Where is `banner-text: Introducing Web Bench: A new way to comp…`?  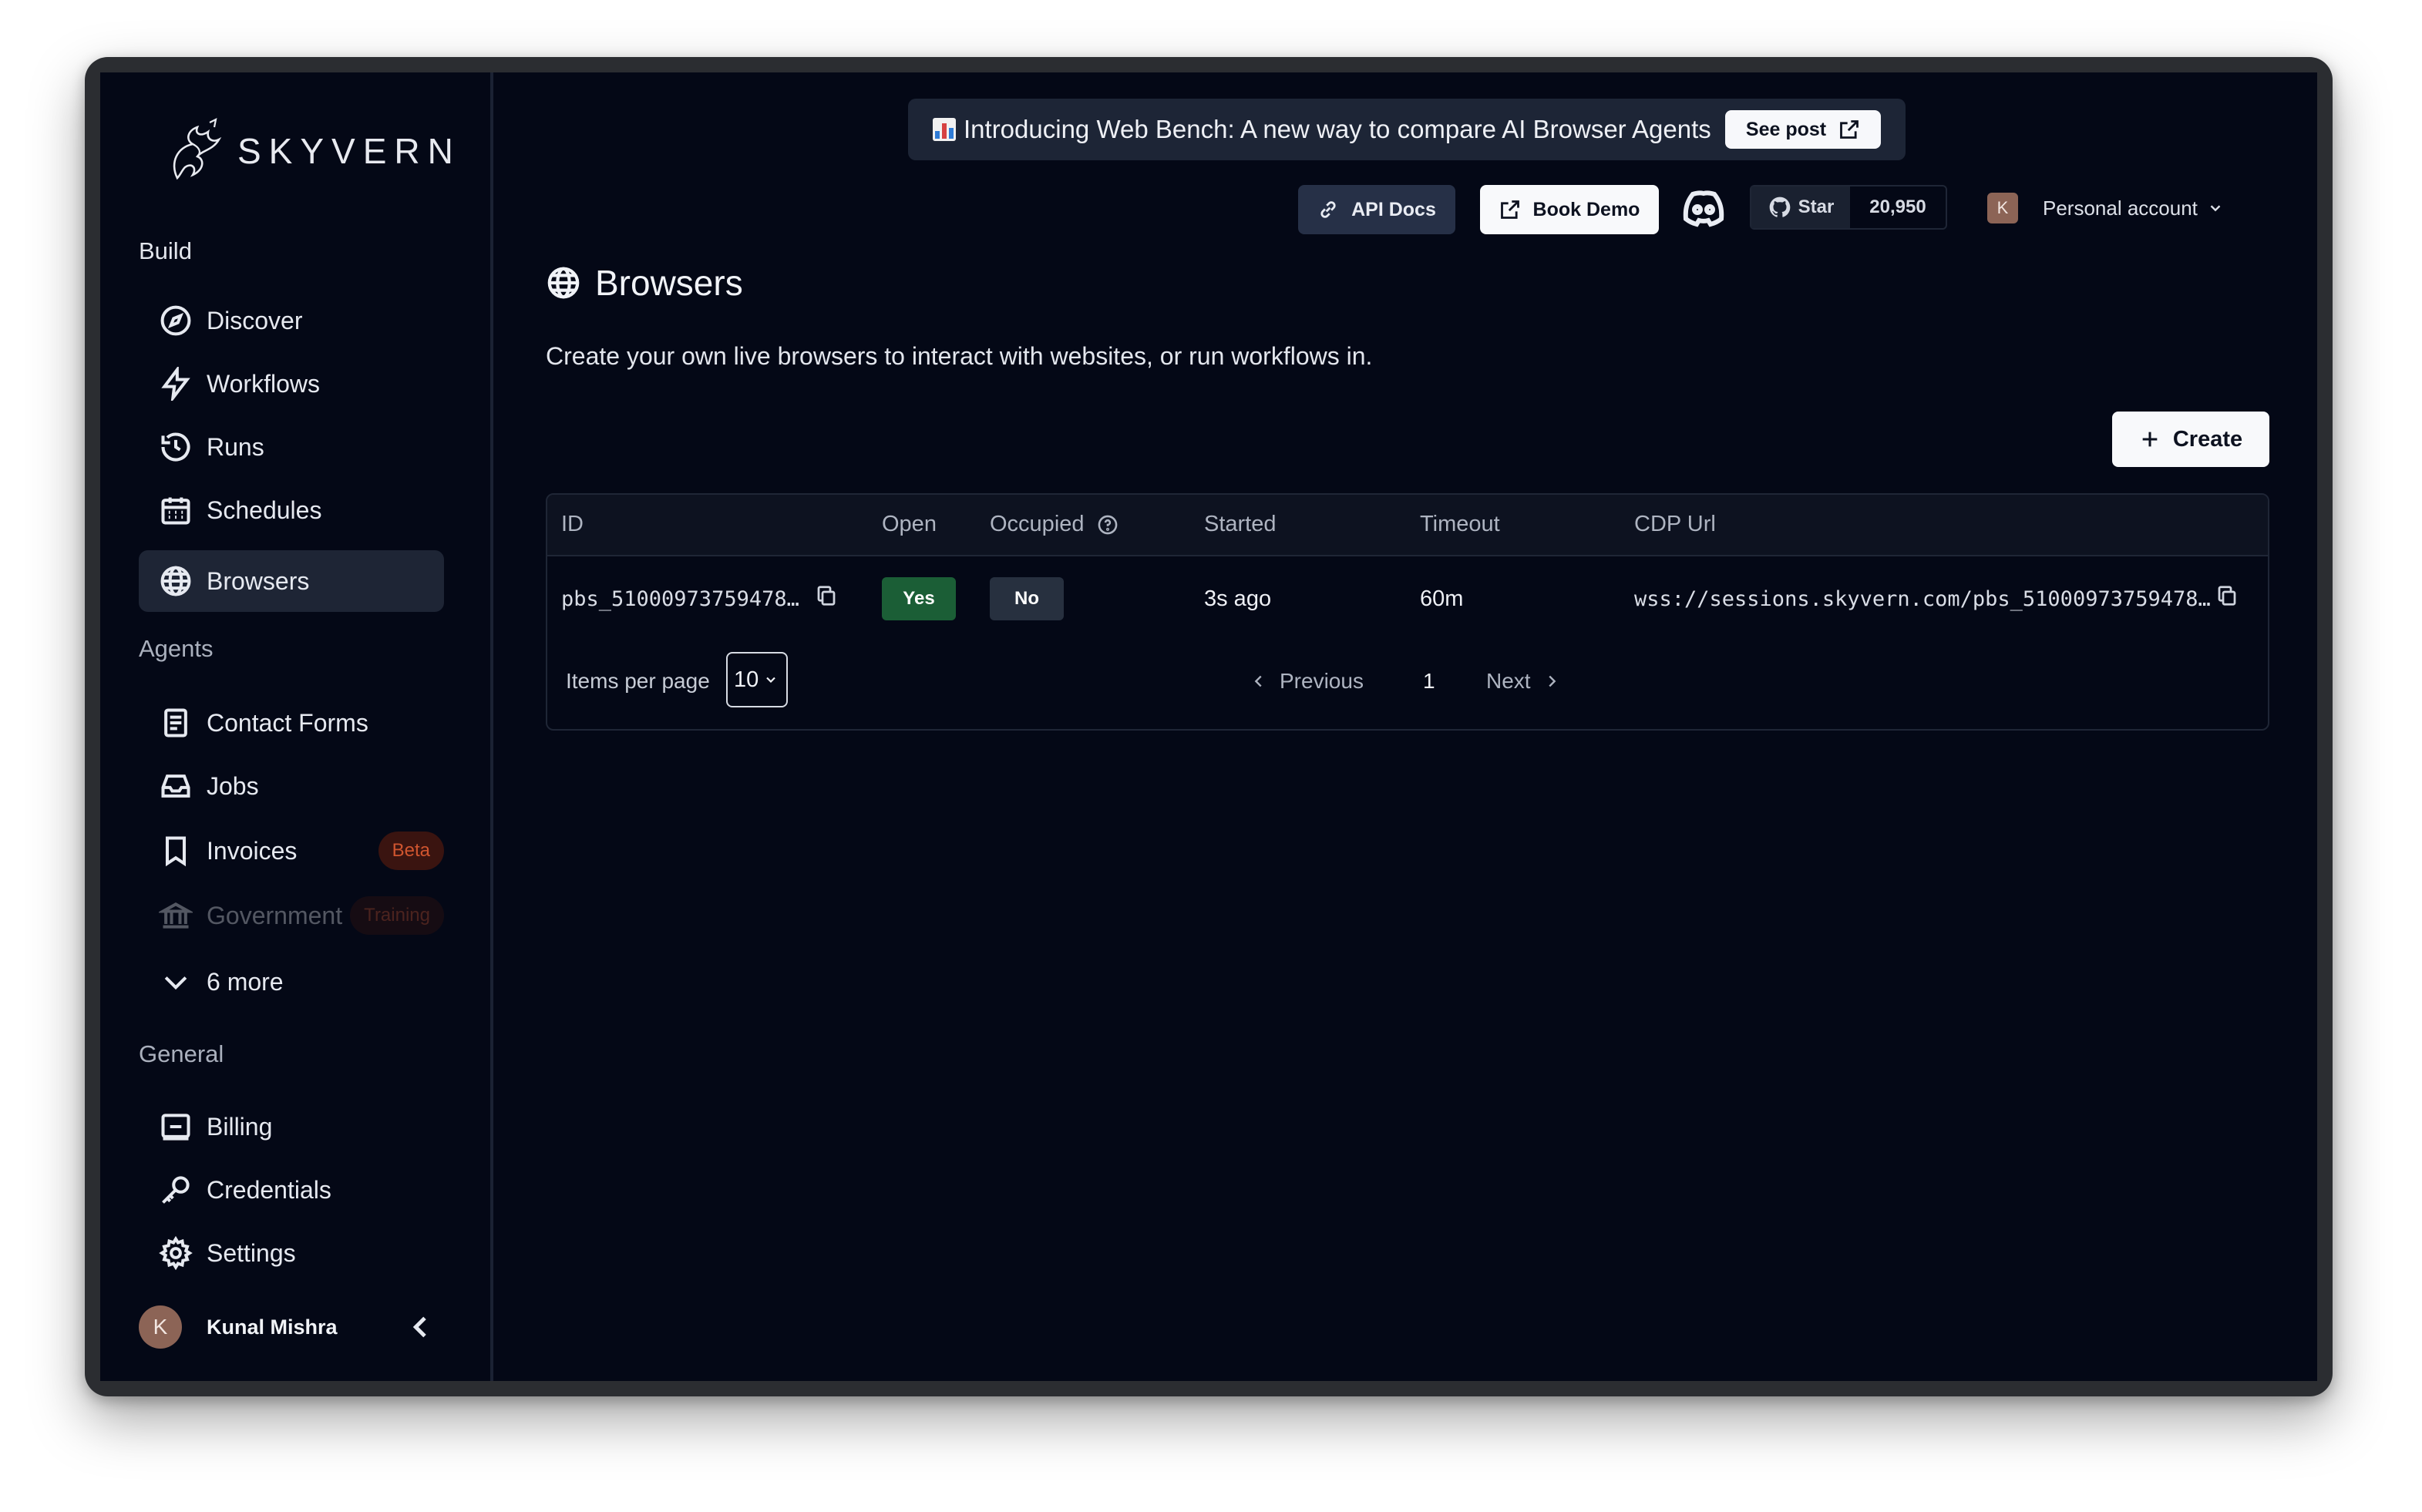
banner-text: Introducing Web Bench: A new way to comp… is located at coordinates (1337, 129).